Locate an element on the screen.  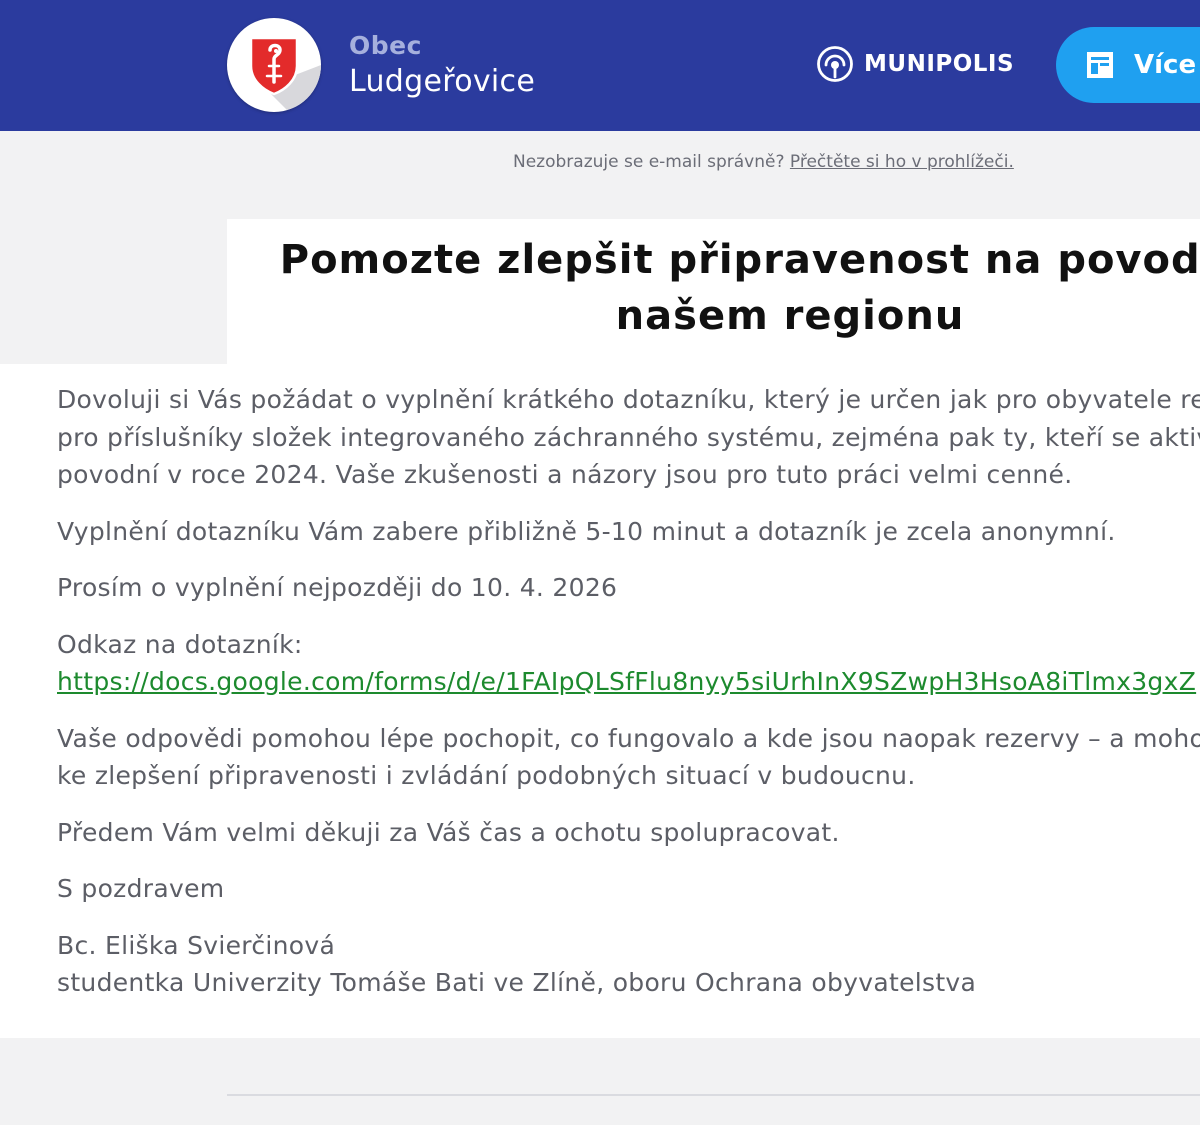
title-line-2: našem regionu is located at coordinates (790, 316).